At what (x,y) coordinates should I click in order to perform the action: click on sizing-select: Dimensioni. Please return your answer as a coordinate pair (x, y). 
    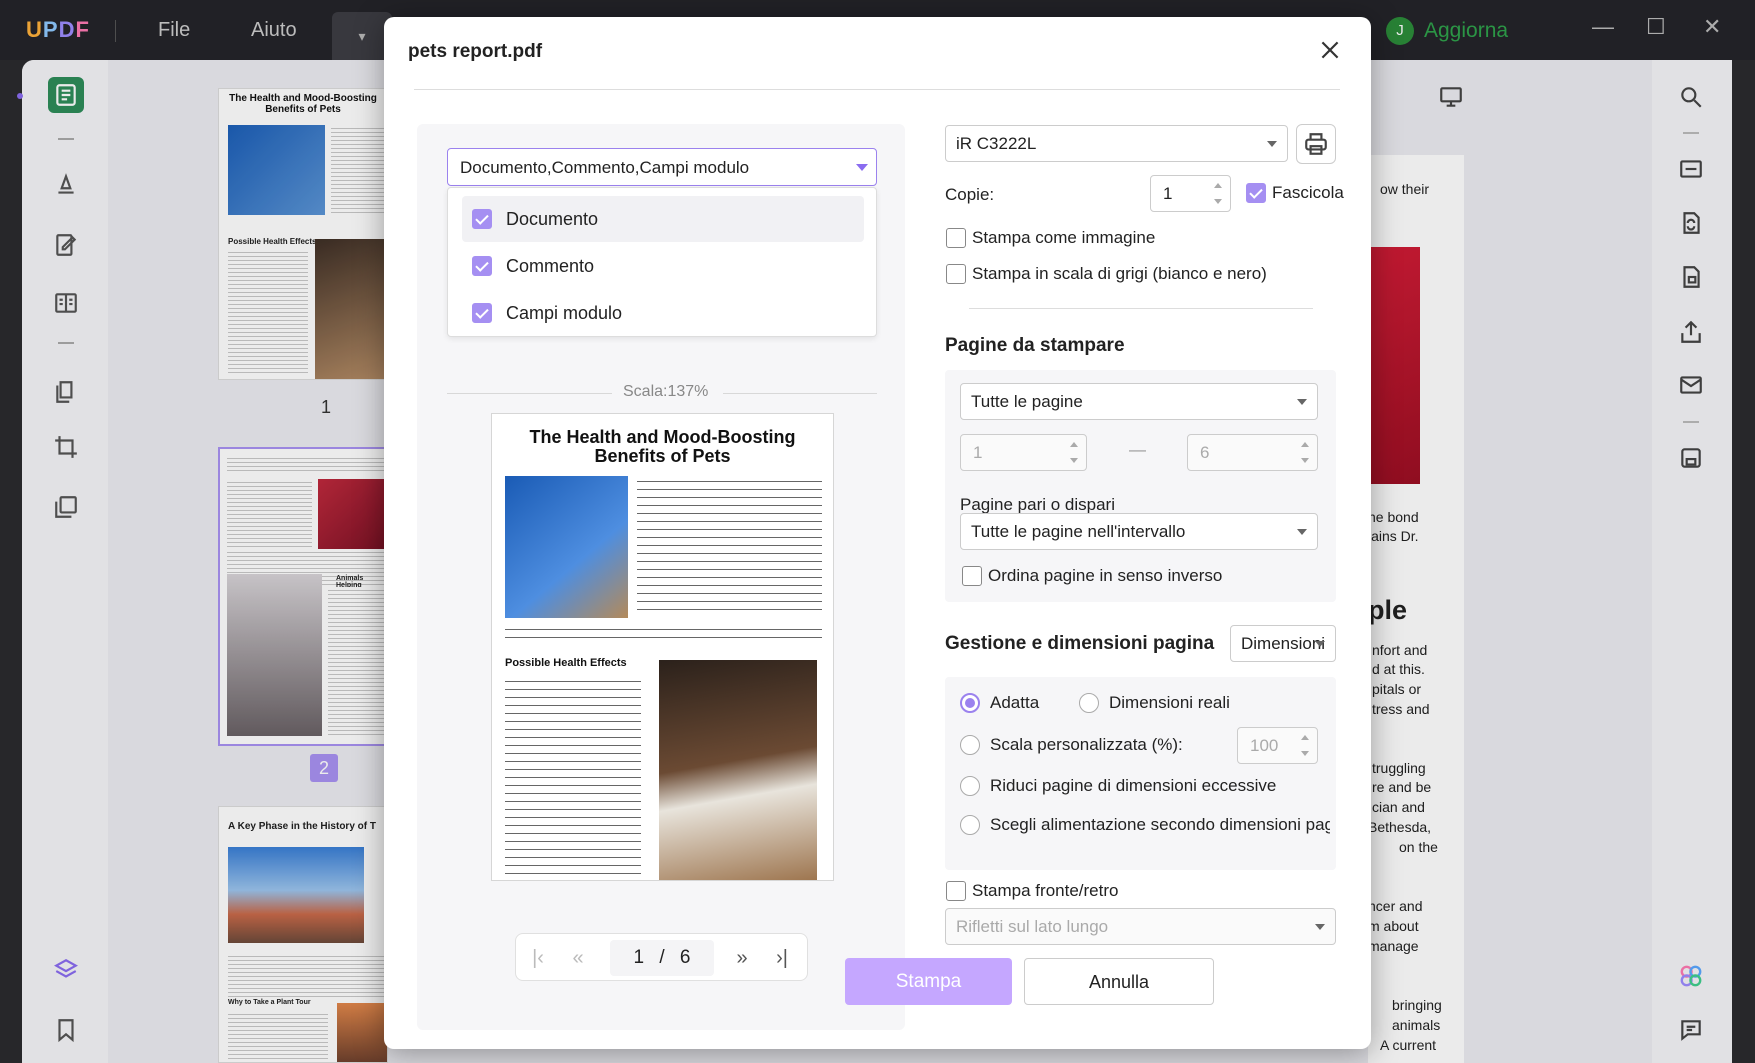
    Looking at the image, I should click on (1283, 643).